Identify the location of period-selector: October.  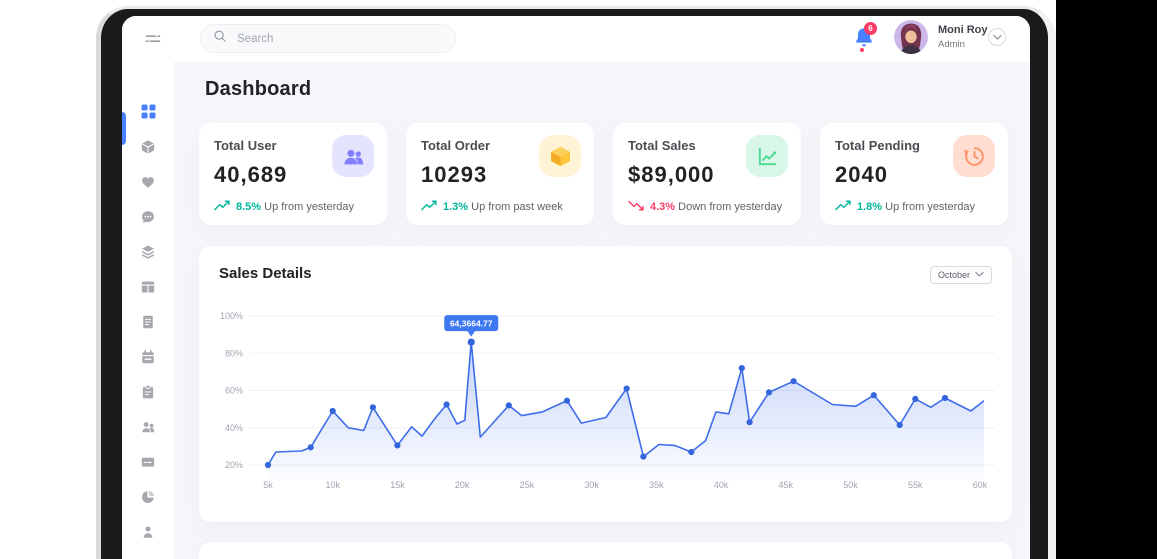
(961, 275).